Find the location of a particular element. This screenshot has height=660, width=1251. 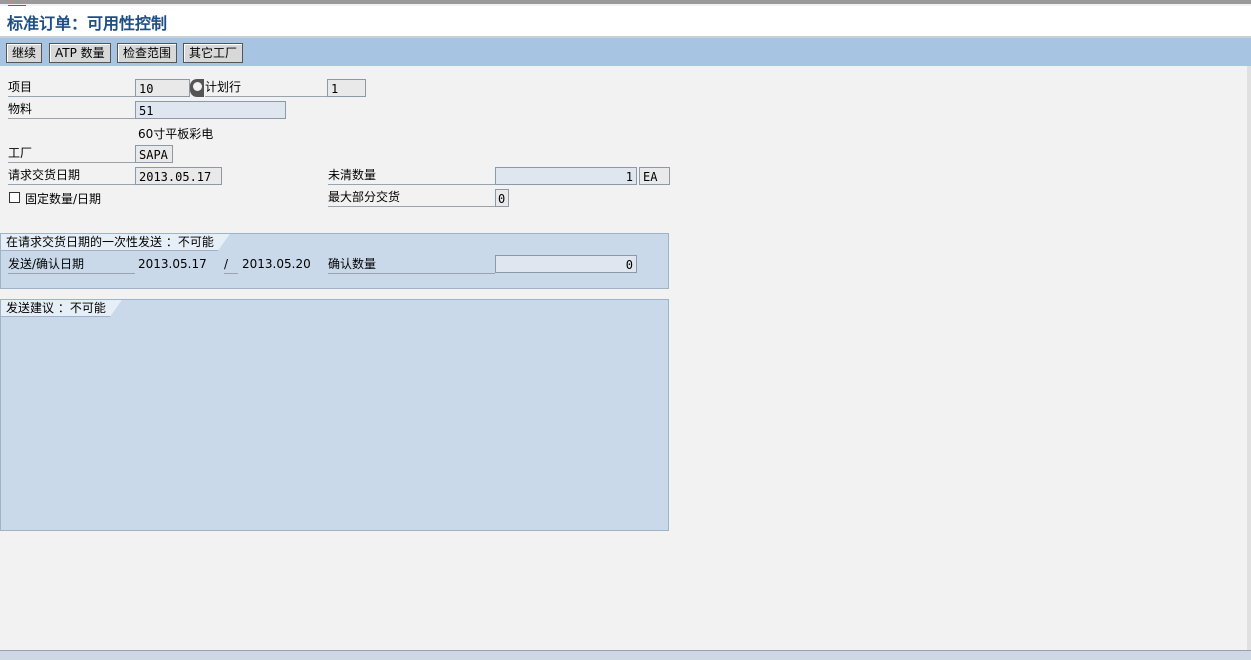

delivery-proposal-title: 发送建议 ：不可能 is located at coordinates (61, 308).